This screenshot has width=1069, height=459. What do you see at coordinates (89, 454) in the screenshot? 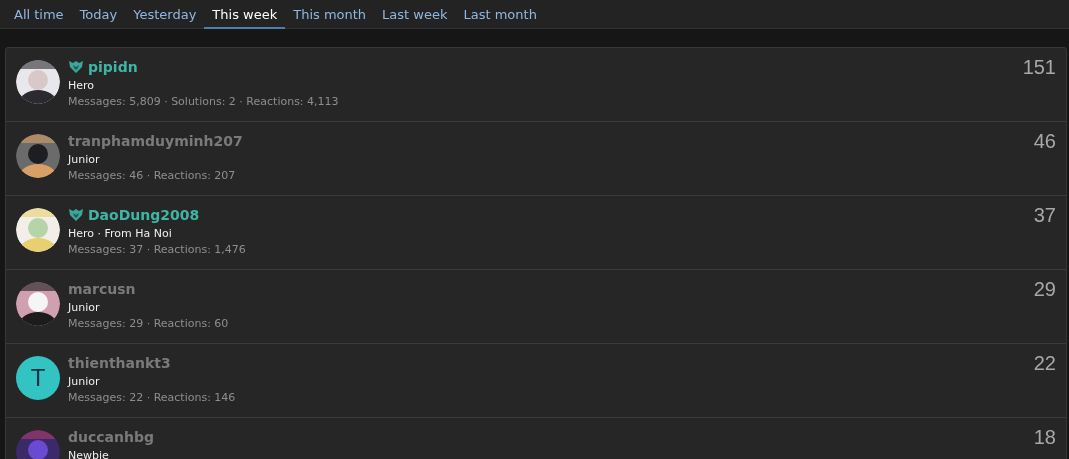
I see `user-title: Newbie` at bounding box center [89, 454].